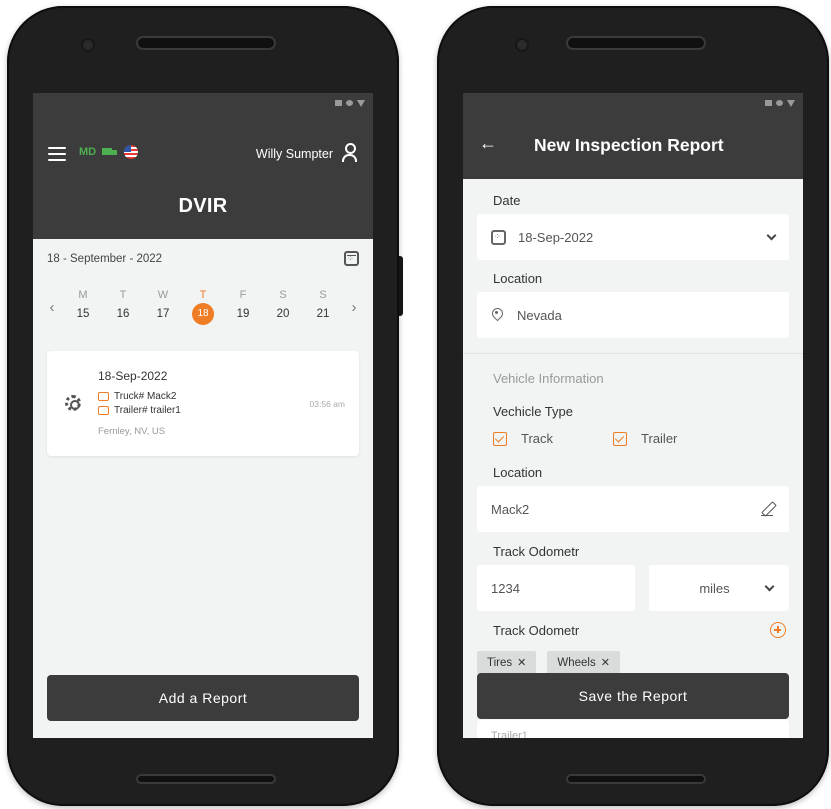 This screenshot has height=809, width=831. I want to click on date-value: 18-Sep-2022, so click(556, 237).